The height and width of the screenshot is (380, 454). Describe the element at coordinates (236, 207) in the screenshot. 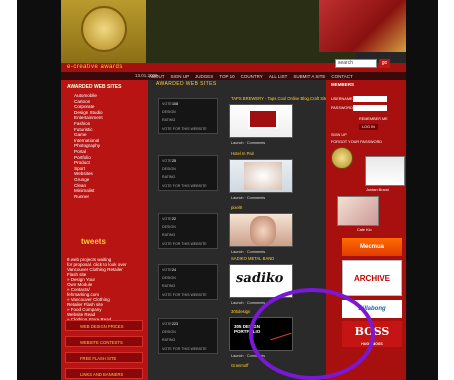

I see `entry-title: pixel8` at that location.